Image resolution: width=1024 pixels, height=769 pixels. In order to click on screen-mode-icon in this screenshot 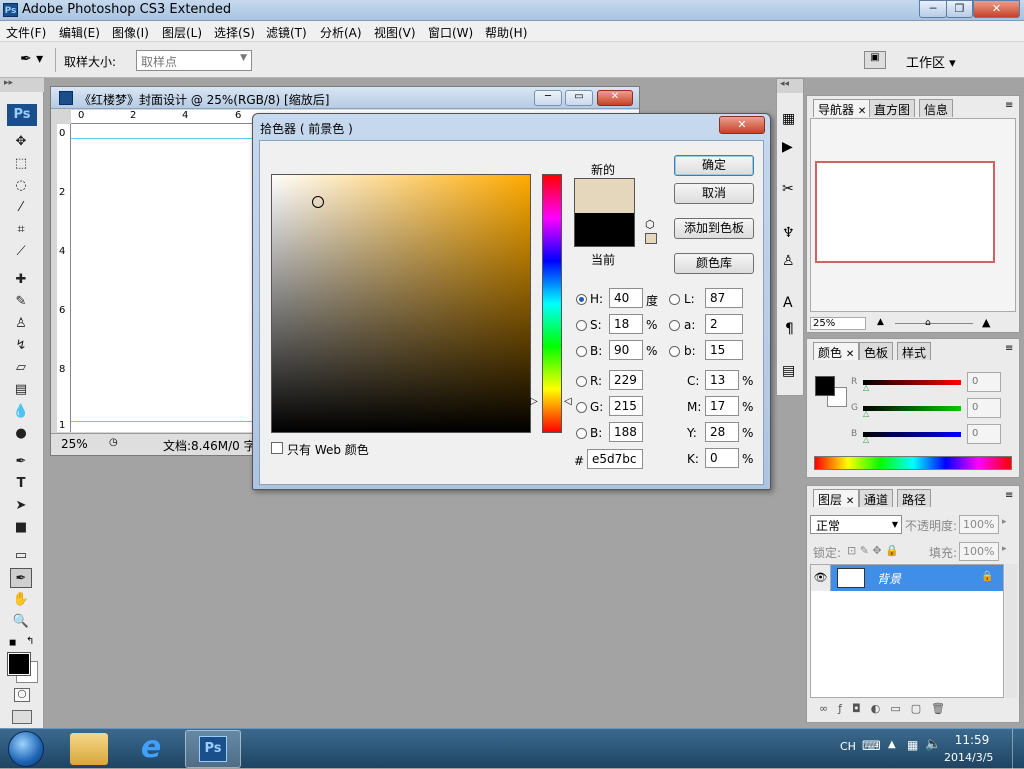, I will do `click(22, 717)`.